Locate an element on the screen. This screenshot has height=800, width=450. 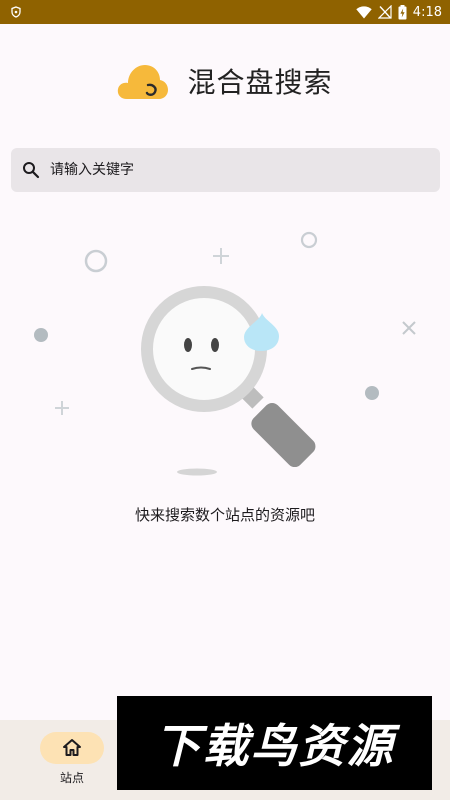
home-icon is located at coordinates (72, 747).